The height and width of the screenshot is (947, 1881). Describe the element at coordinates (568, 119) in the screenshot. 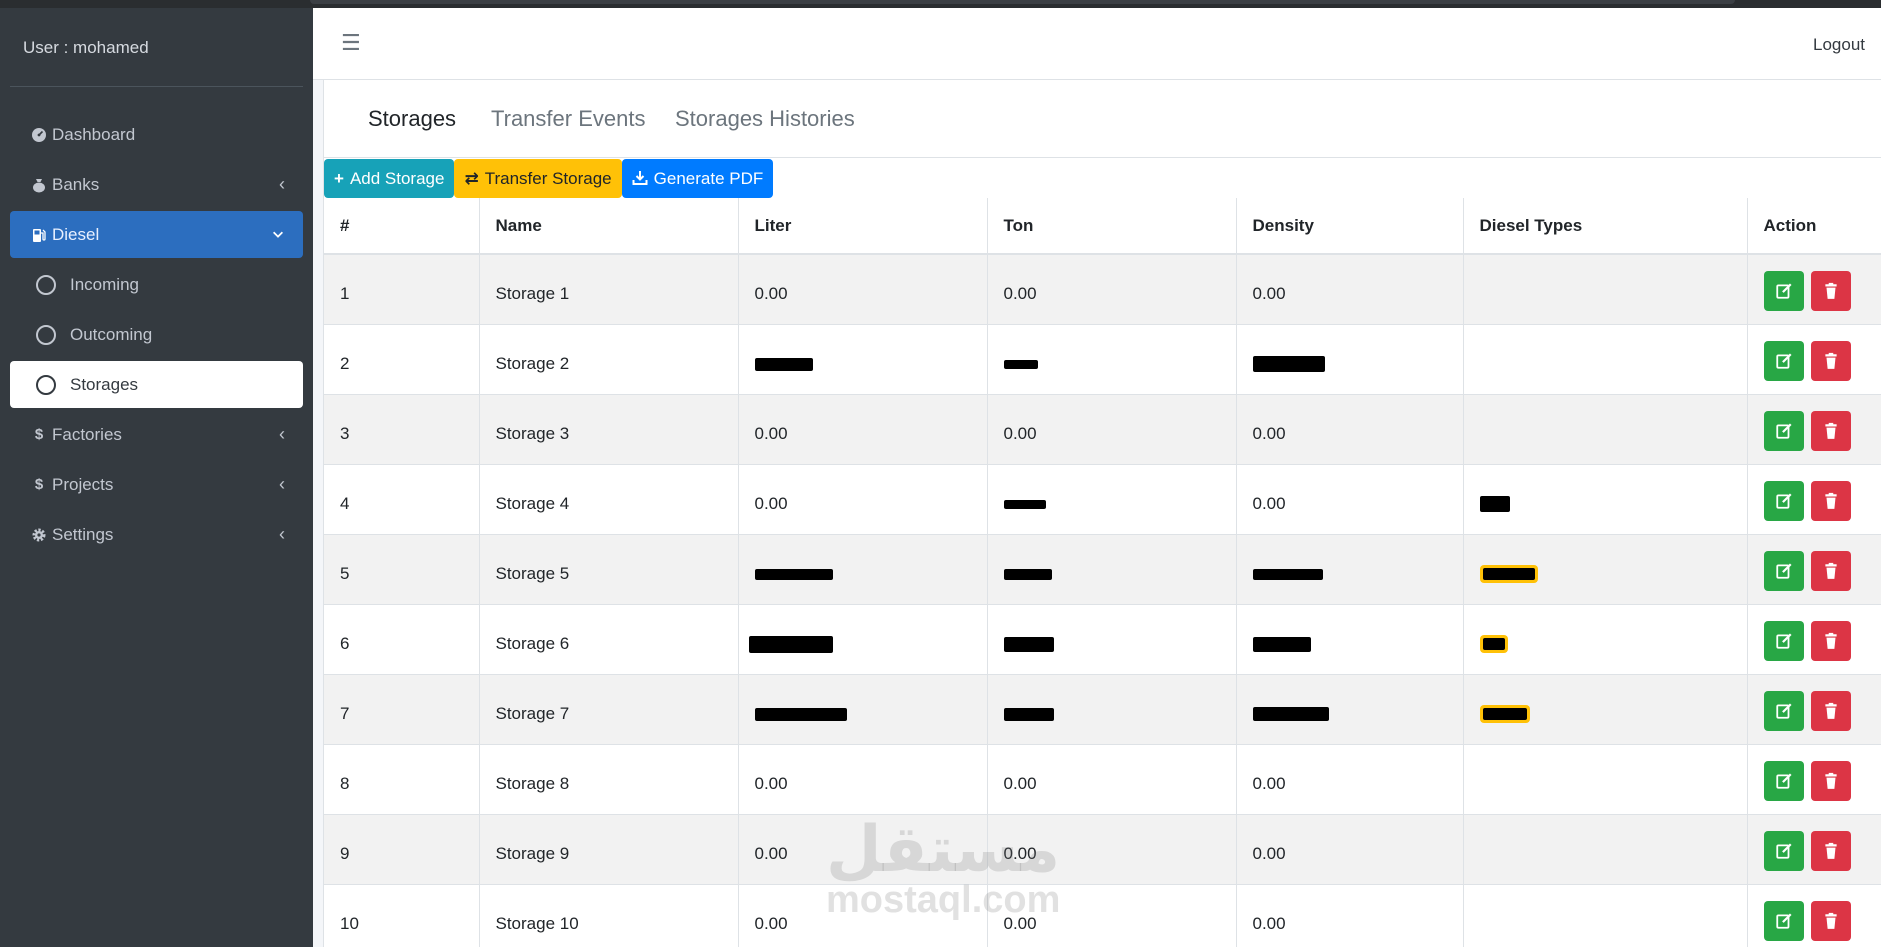

I see `tab-transfer-events: Transfer Events` at that location.